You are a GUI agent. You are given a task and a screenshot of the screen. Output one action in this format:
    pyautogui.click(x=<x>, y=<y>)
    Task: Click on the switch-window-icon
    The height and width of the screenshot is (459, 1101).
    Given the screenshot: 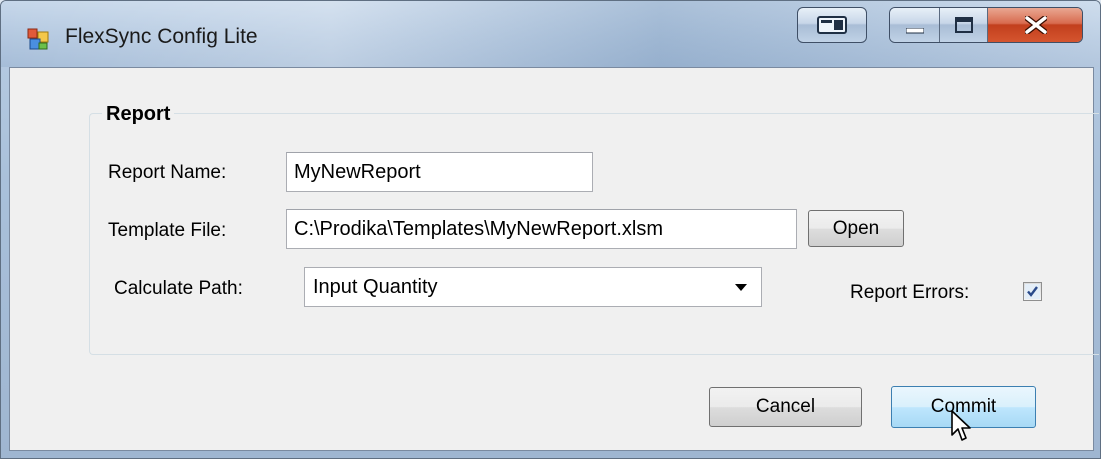 What is the action you would take?
    pyautogui.click(x=832, y=25)
    